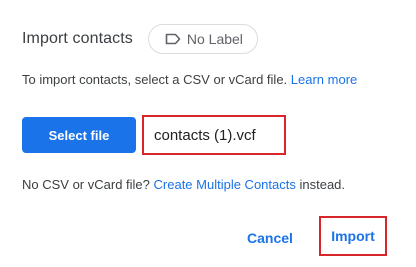 The image size is (416, 267). I want to click on no-file-prefix: No CSV or vCard file?, so click(86, 184).